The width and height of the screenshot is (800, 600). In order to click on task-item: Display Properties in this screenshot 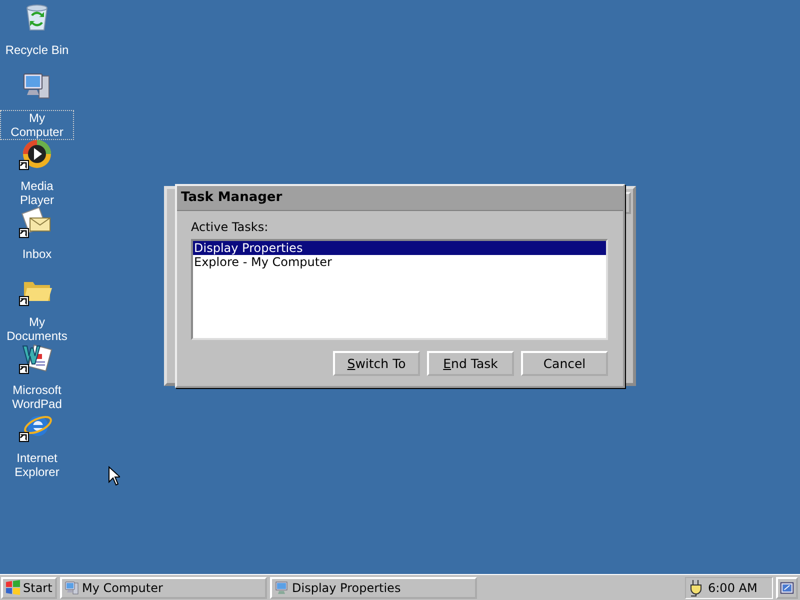, I will do `click(399, 248)`.